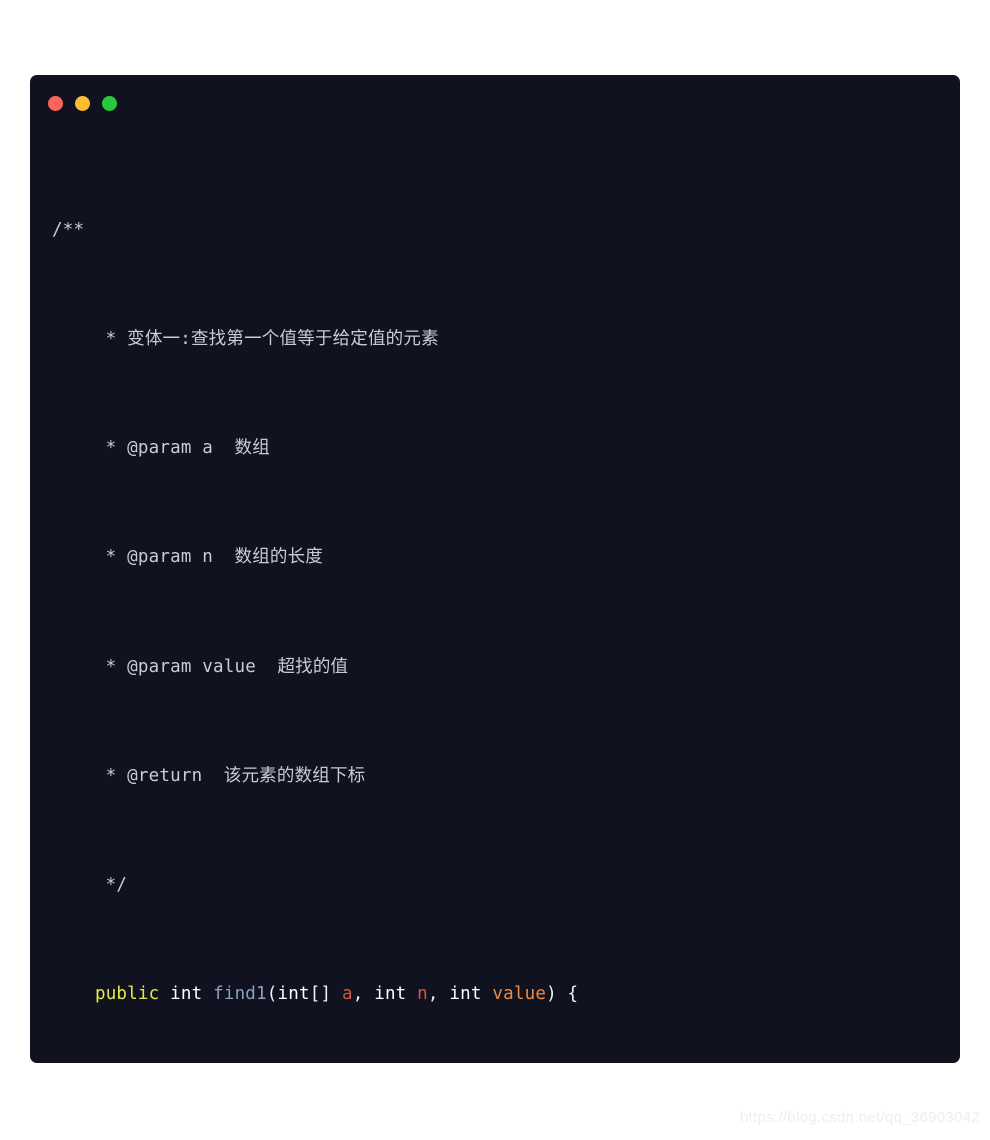 This screenshot has height=1140, width=990. I want to click on window-titlebar, so click(495, 103).